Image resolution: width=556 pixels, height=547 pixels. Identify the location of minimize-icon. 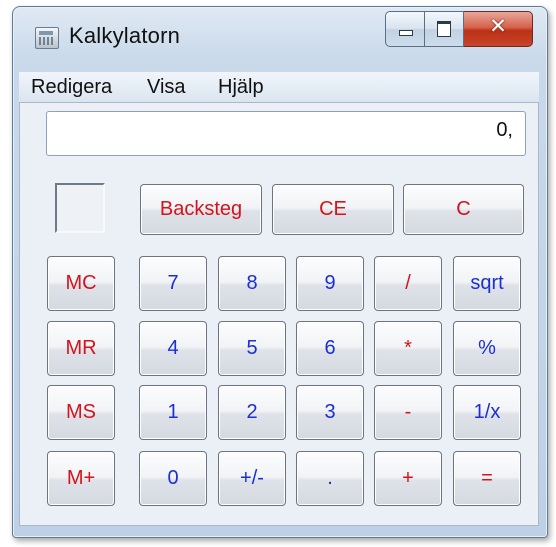
(406, 33).